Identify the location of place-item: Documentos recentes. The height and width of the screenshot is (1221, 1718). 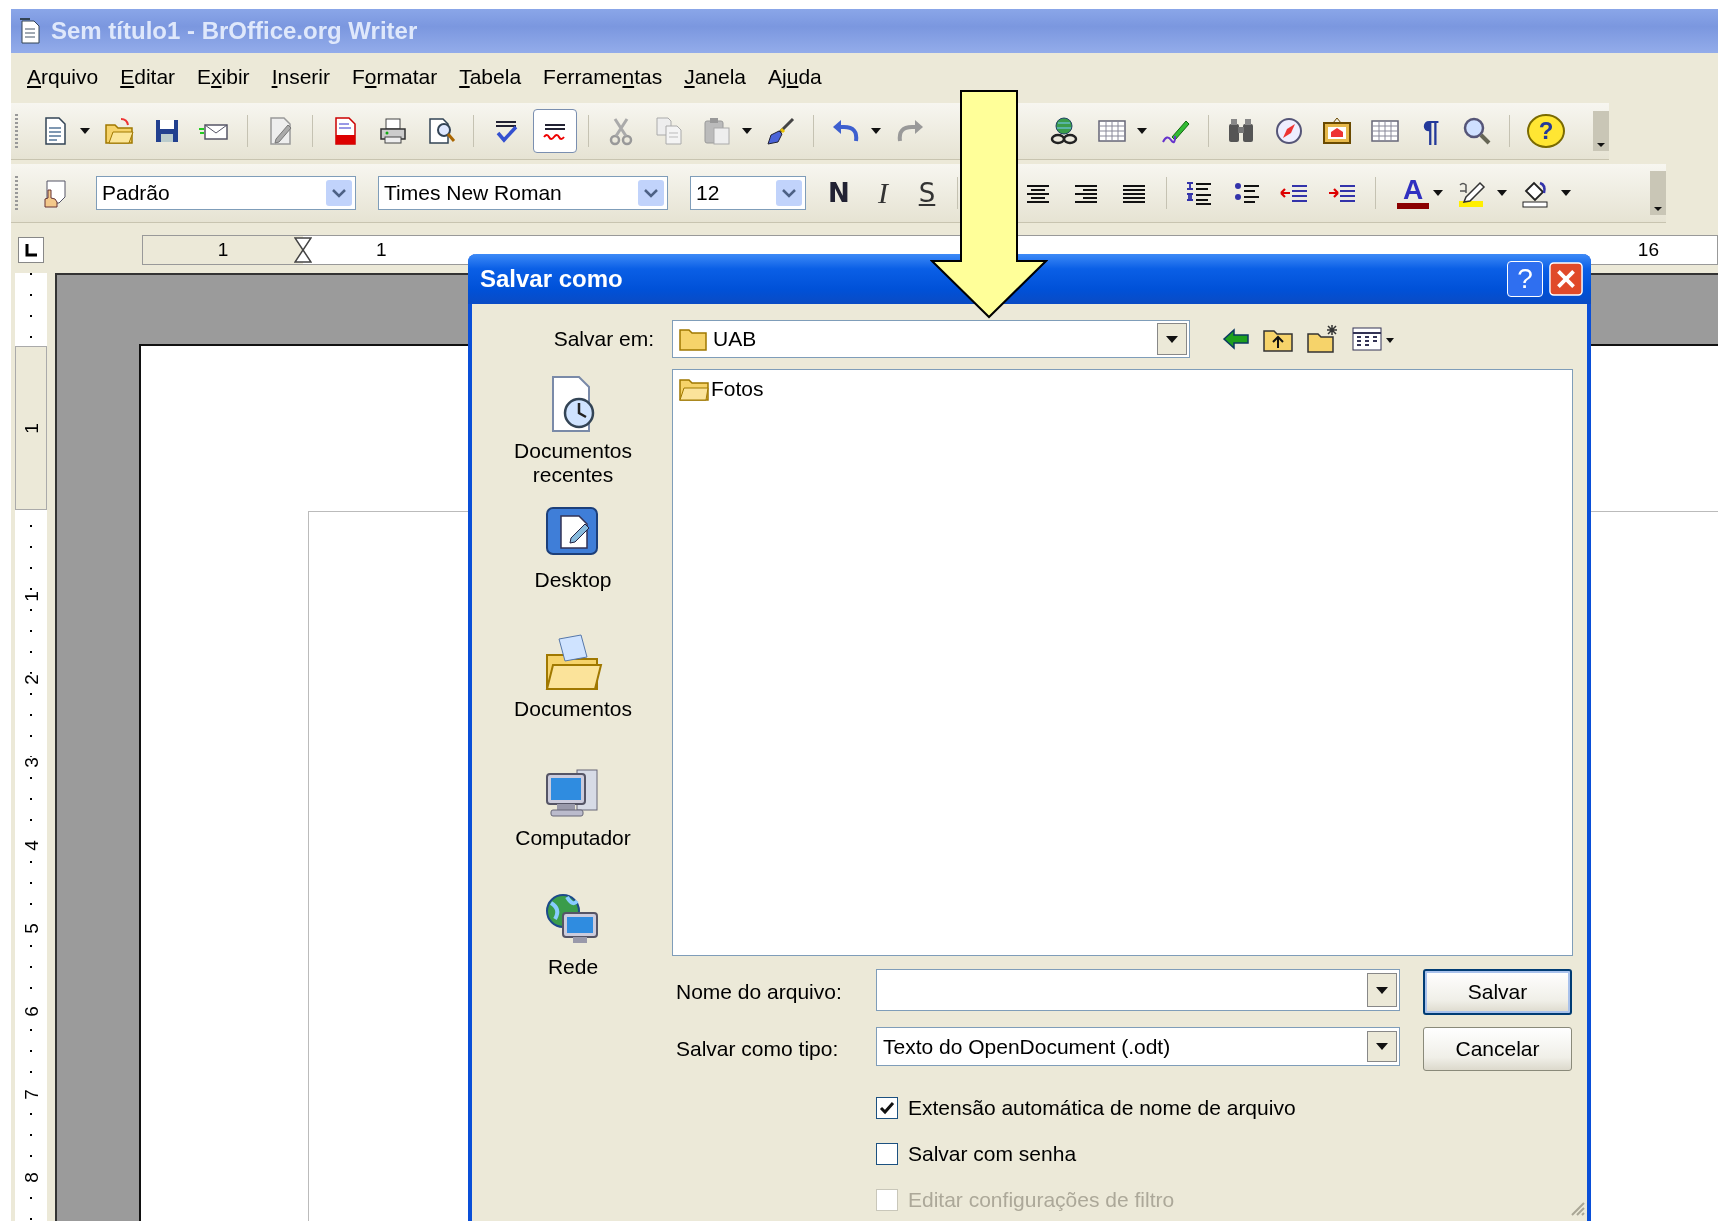
(573, 437).